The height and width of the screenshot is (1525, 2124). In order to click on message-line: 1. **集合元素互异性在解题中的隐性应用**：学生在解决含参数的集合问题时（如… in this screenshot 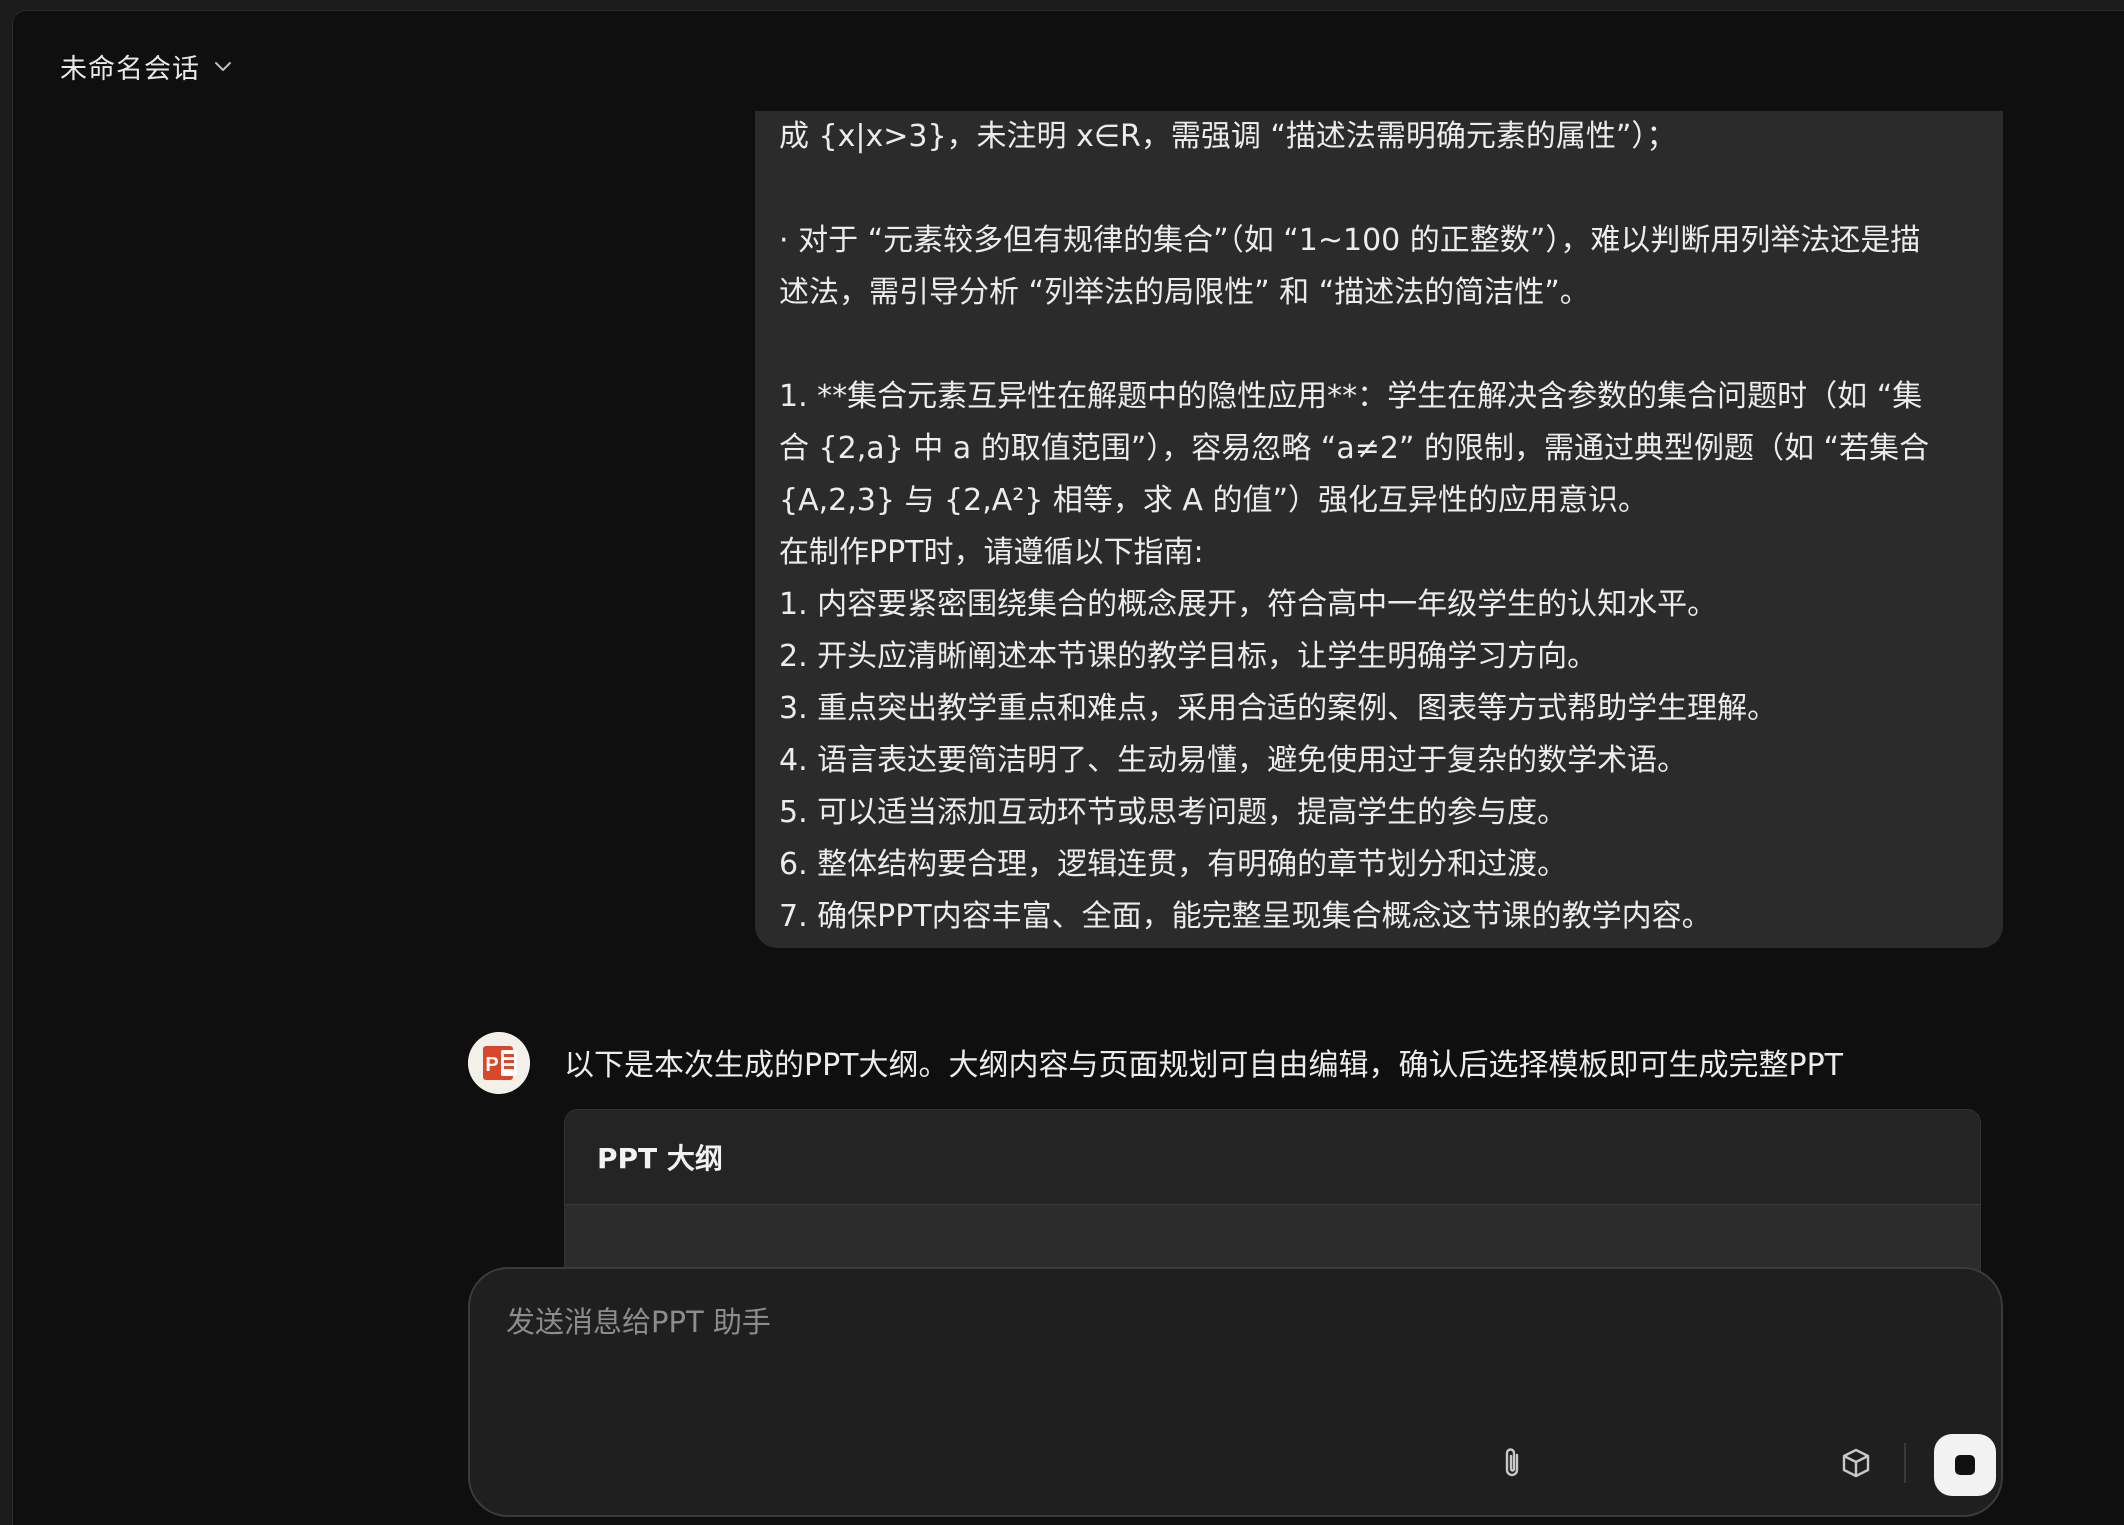, I will do `click(1351, 396)`.